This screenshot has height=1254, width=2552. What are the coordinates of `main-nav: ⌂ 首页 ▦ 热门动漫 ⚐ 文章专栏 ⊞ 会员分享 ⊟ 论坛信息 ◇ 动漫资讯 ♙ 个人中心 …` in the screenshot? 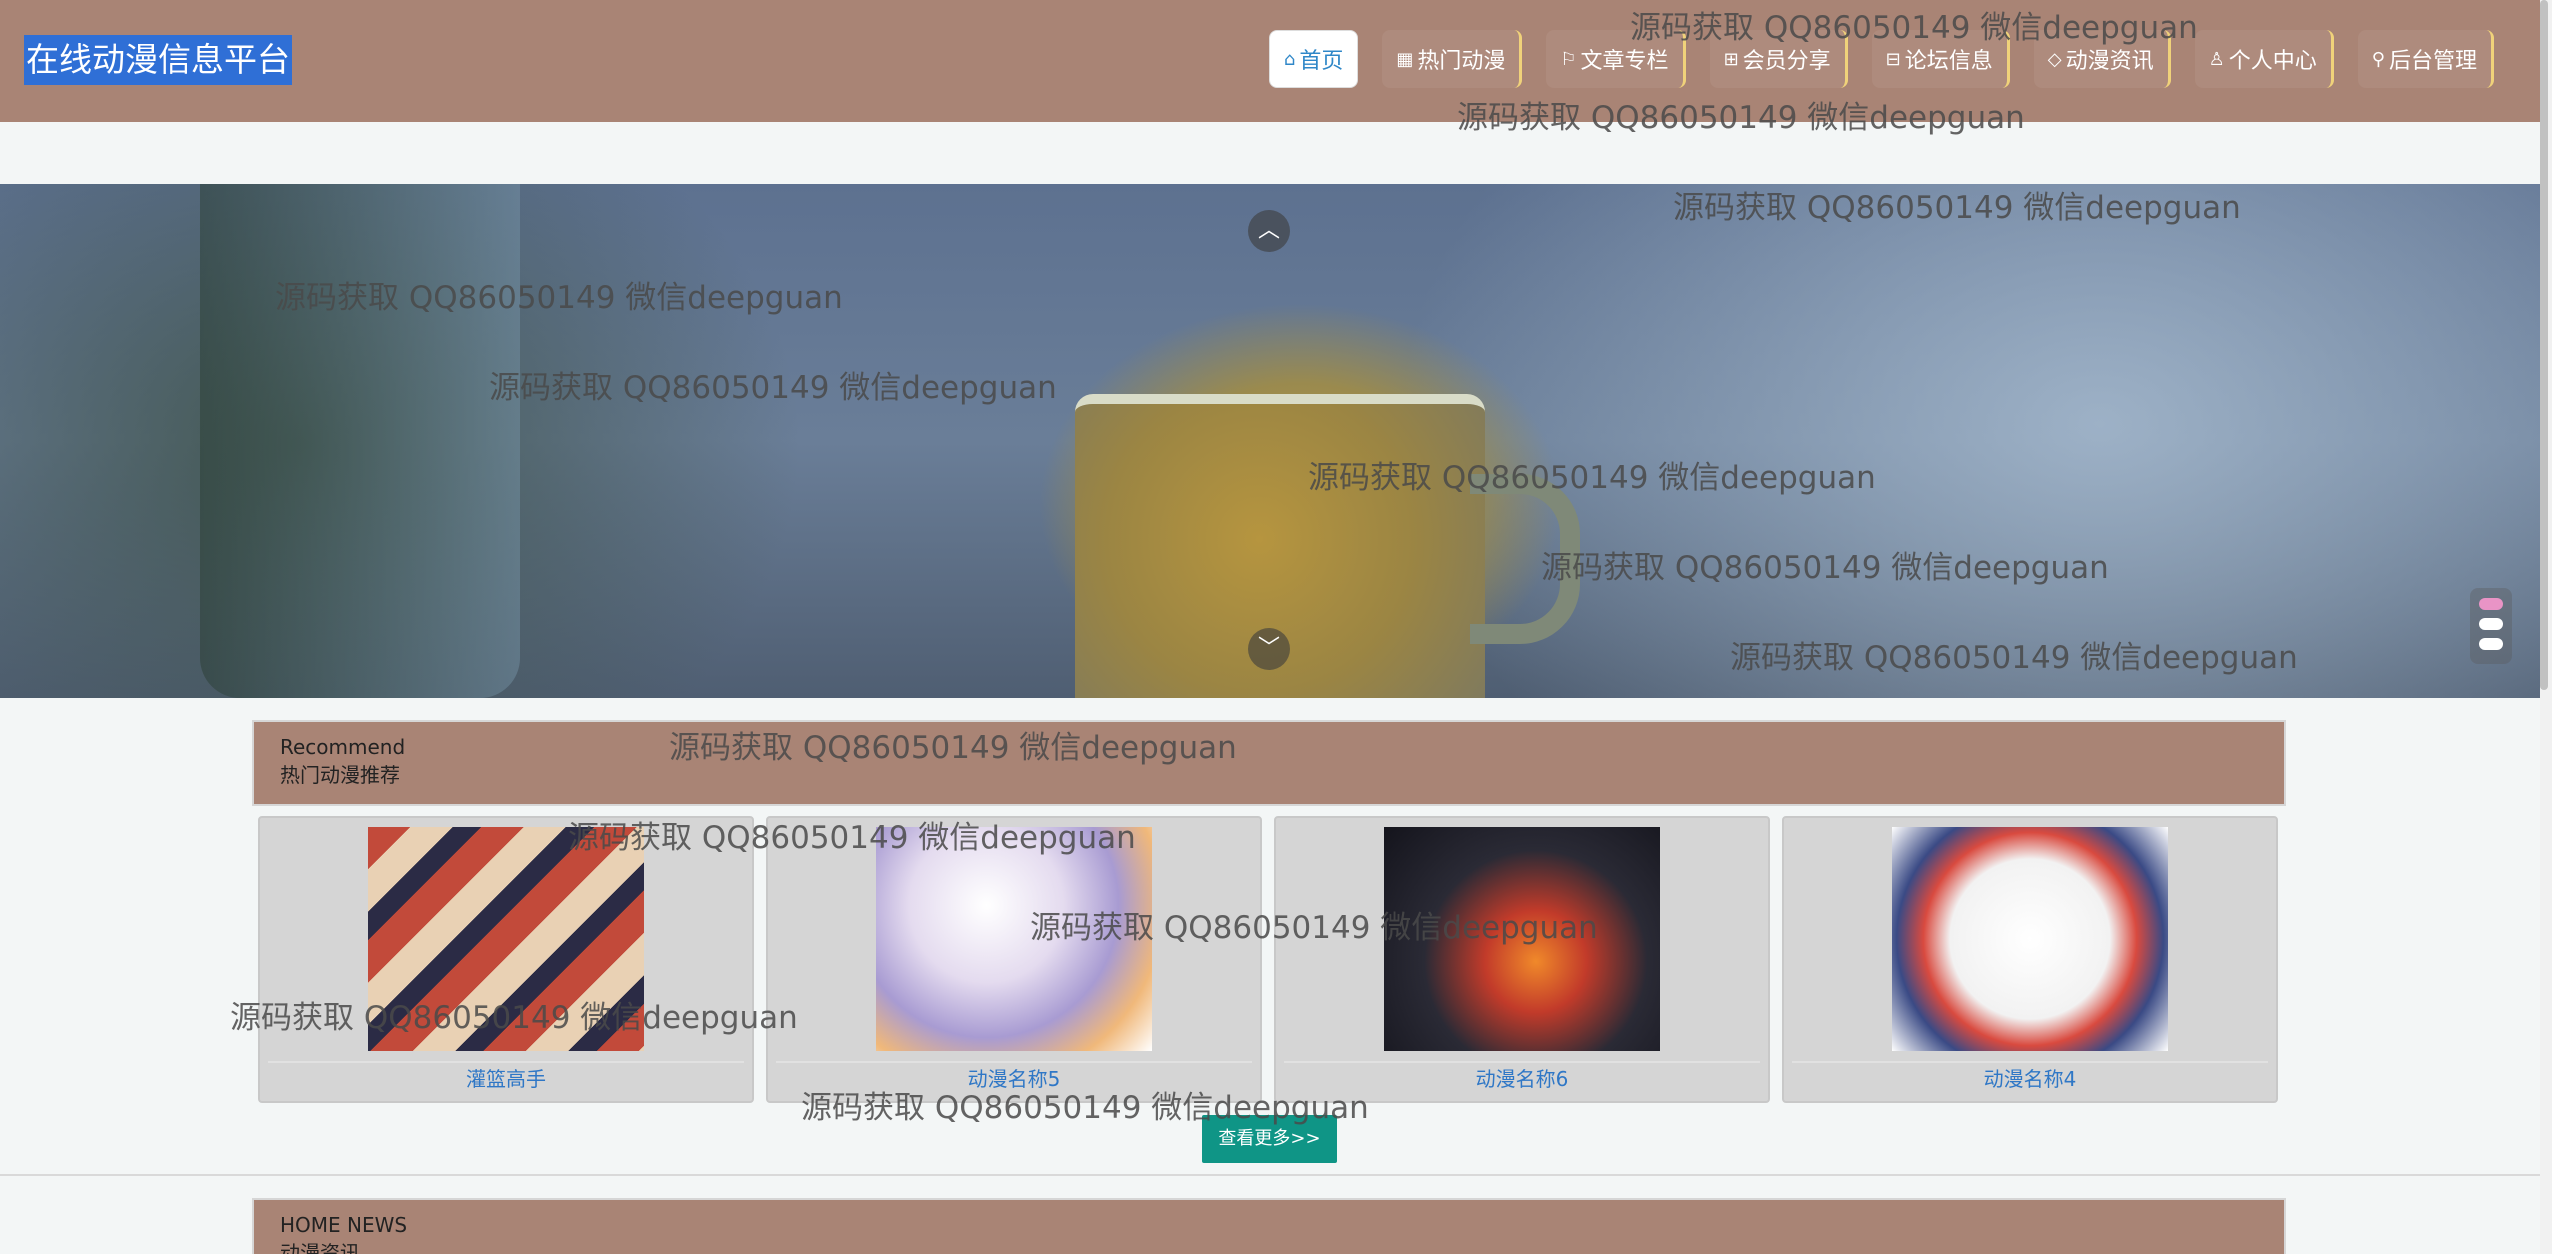 It's located at (1881, 59).